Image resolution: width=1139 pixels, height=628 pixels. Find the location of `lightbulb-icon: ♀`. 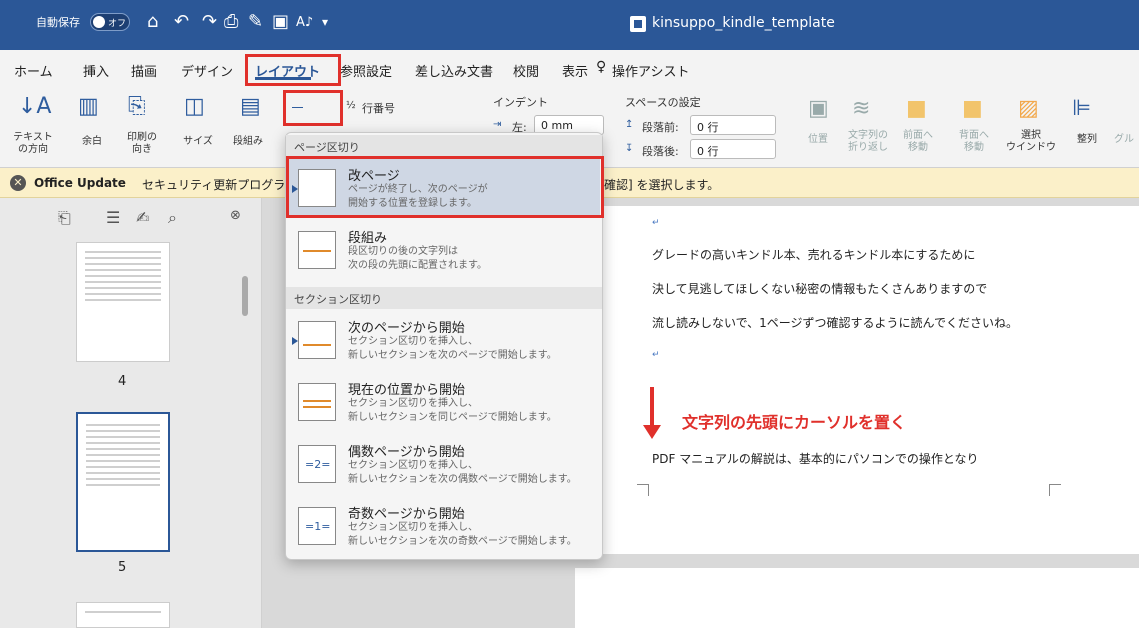

lightbulb-icon: ♀ is located at coordinates (601, 67).